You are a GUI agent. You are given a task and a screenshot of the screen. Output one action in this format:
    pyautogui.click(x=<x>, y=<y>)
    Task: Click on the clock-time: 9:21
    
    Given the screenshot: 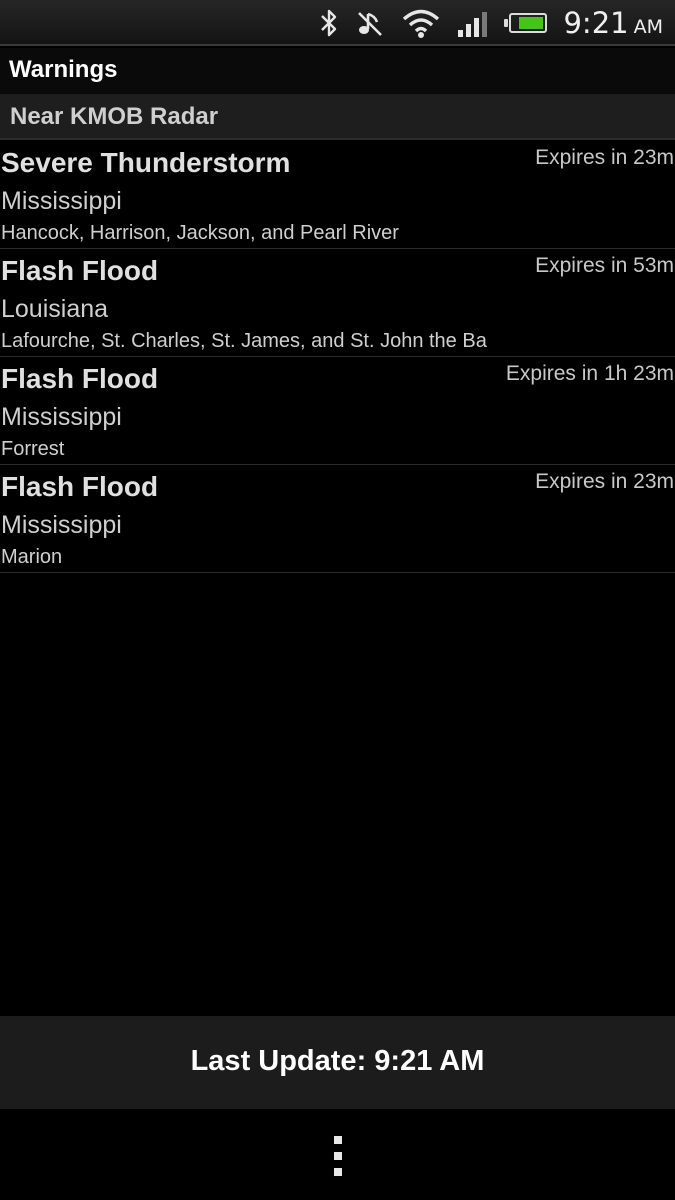 What is the action you would take?
    pyautogui.click(x=596, y=23)
    